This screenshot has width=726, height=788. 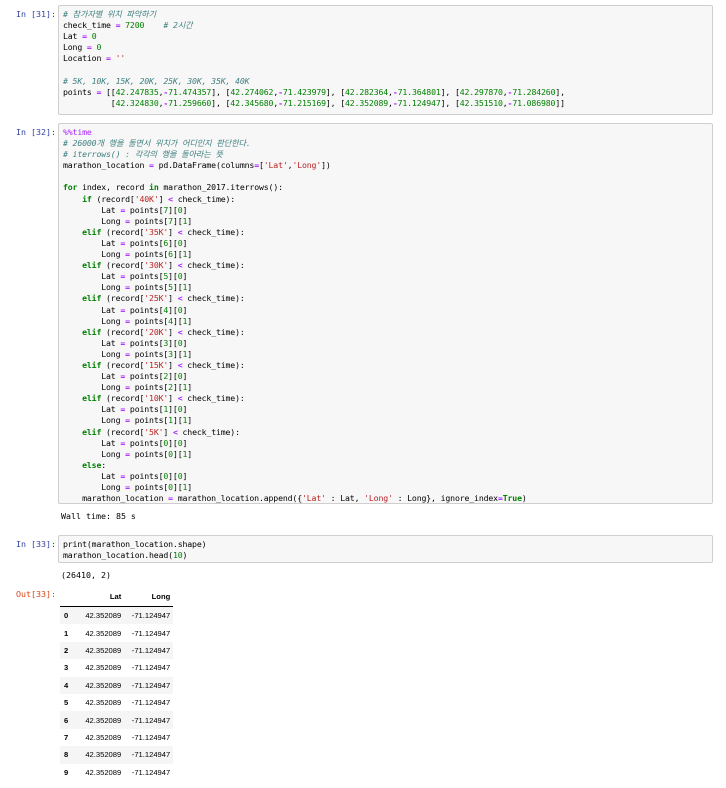 What do you see at coordinates (127, 287) in the screenshot?
I see `code-line: Long = points[5][1]` at bounding box center [127, 287].